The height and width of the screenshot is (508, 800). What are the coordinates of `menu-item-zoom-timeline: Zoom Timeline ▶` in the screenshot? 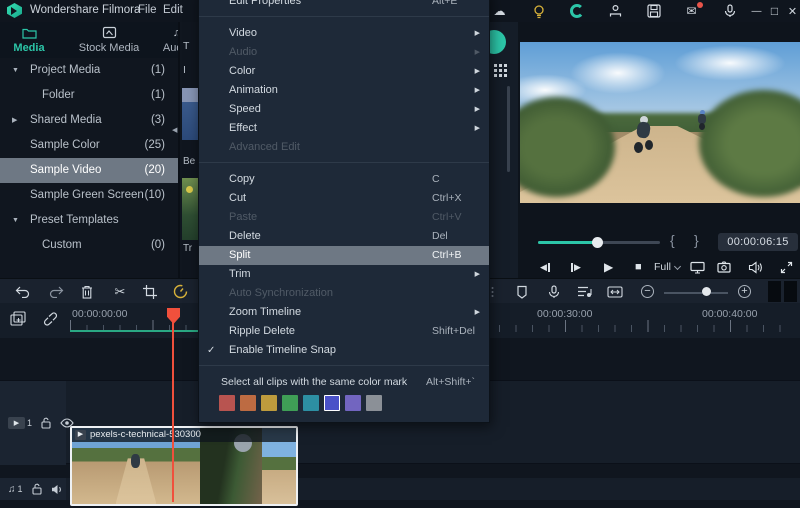 It's located at (344, 312).